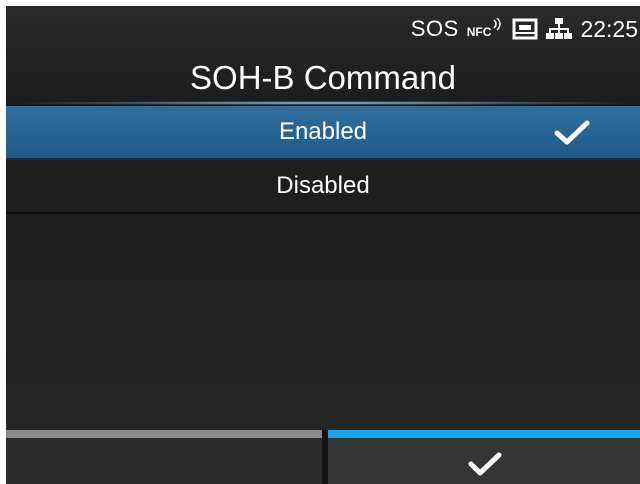 The image size is (640, 484). I want to click on option-enabled: Enabled, so click(323, 133).